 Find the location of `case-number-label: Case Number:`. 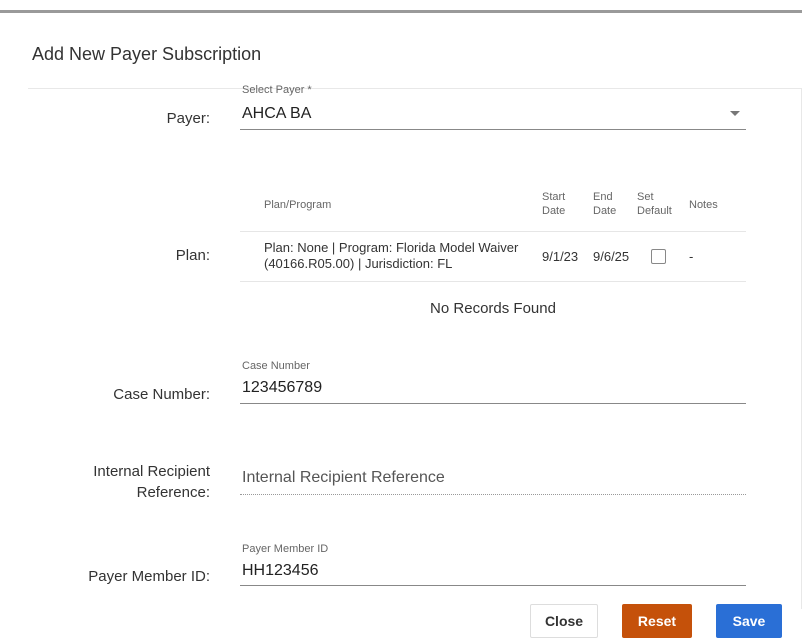

case-number-label: Case Number: is located at coordinates (161, 394).